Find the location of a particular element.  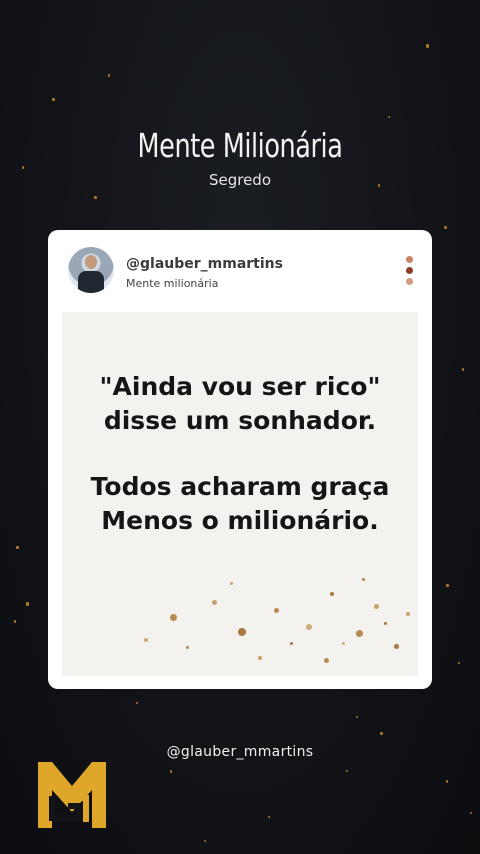

post-header: @glauber_mmartins Mente milionária is located at coordinates (240, 270).